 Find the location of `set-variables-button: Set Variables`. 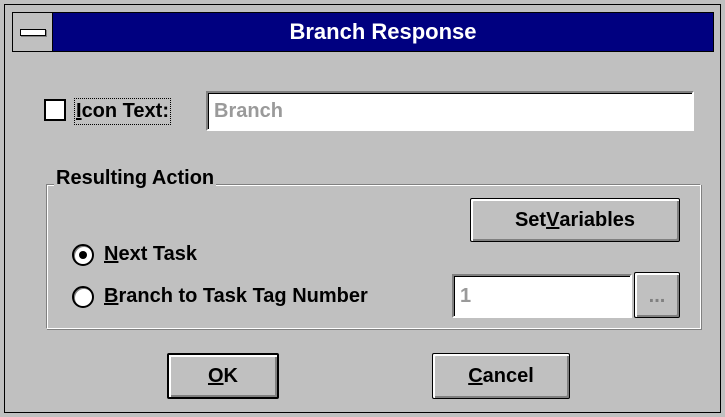

set-variables-button: Set Variables is located at coordinates (575, 220).